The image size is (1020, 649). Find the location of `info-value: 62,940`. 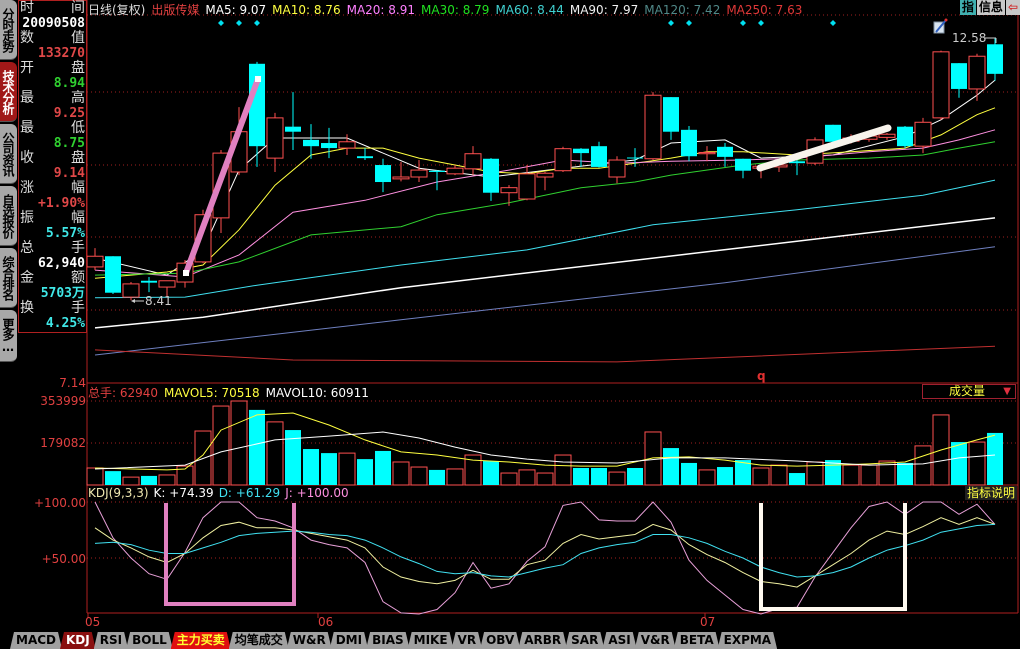

info-value: 62,940 is located at coordinates (61, 263).